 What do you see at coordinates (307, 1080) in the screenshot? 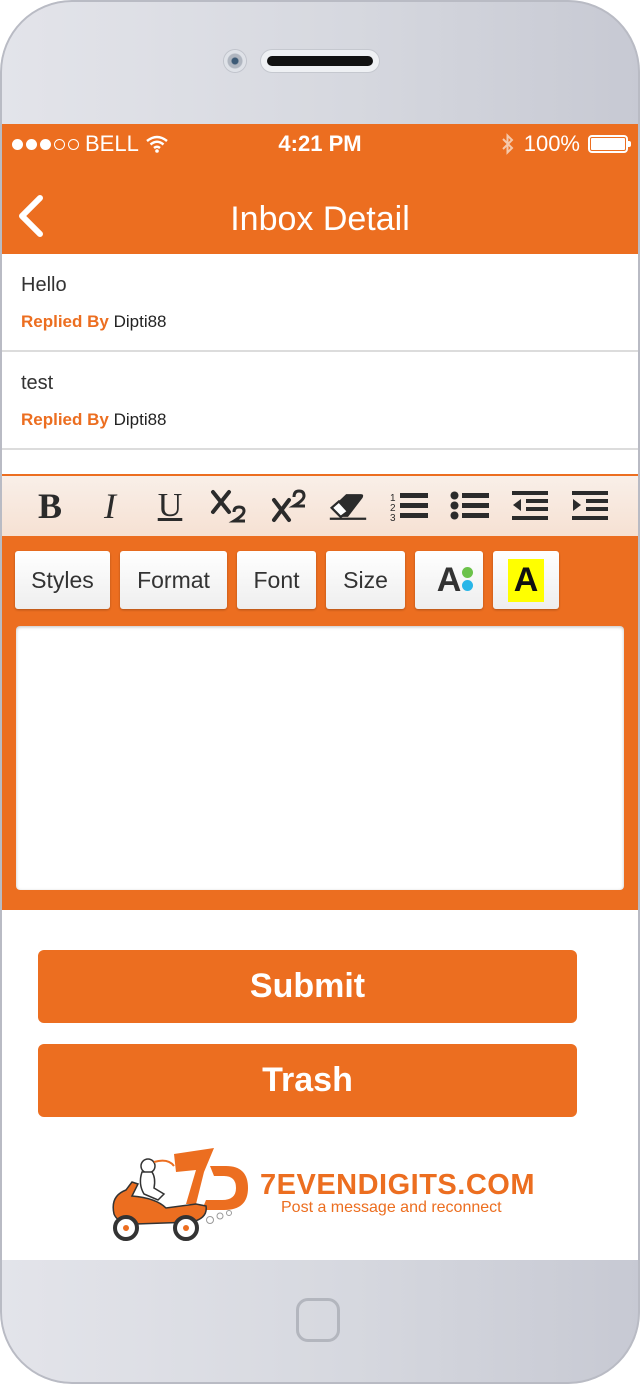
I see `trash-button: Trash` at bounding box center [307, 1080].